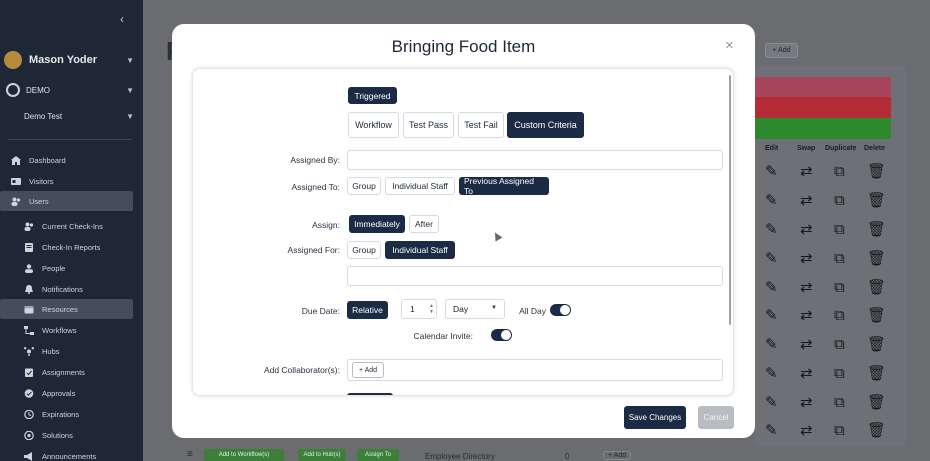 This screenshot has height=461, width=930. What do you see at coordinates (66, 351) in the screenshot?
I see `sidebar-item-hubs: Hubs` at bounding box center [66, 351].